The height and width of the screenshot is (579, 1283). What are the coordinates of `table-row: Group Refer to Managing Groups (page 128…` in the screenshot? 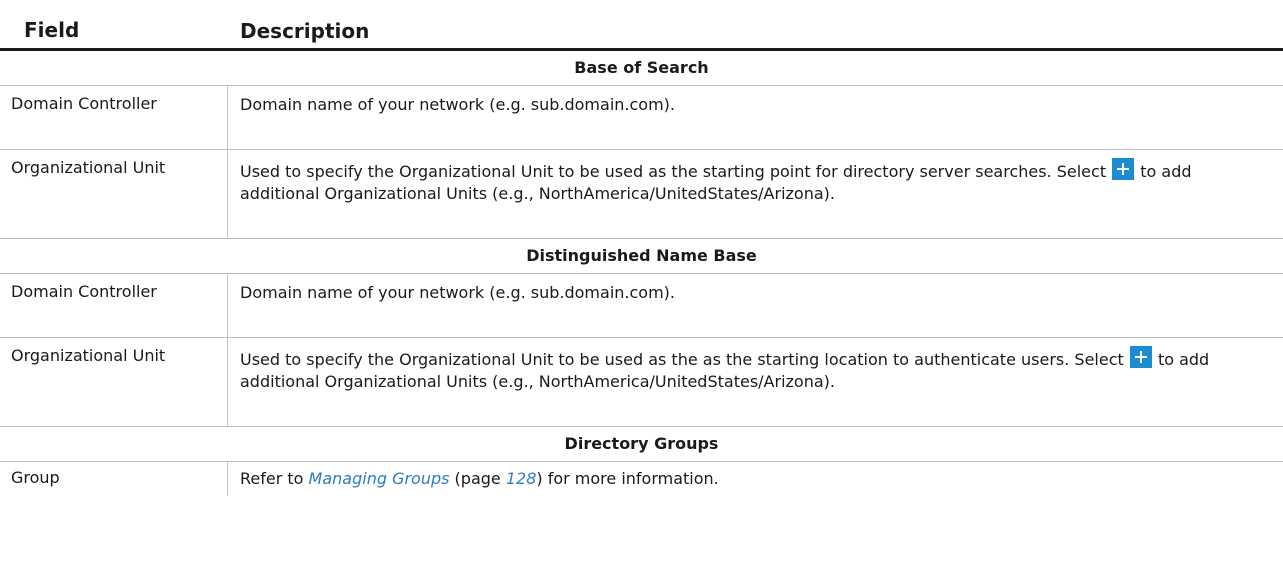 It's located at (641, 479).